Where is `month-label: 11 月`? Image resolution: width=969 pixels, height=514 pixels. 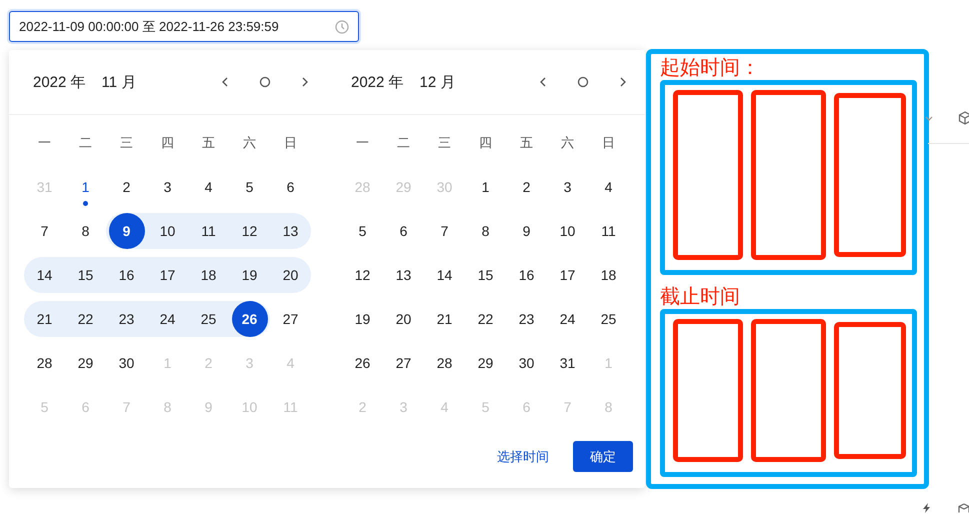 month-label: 11 月 is located at coordinates (119, 82).